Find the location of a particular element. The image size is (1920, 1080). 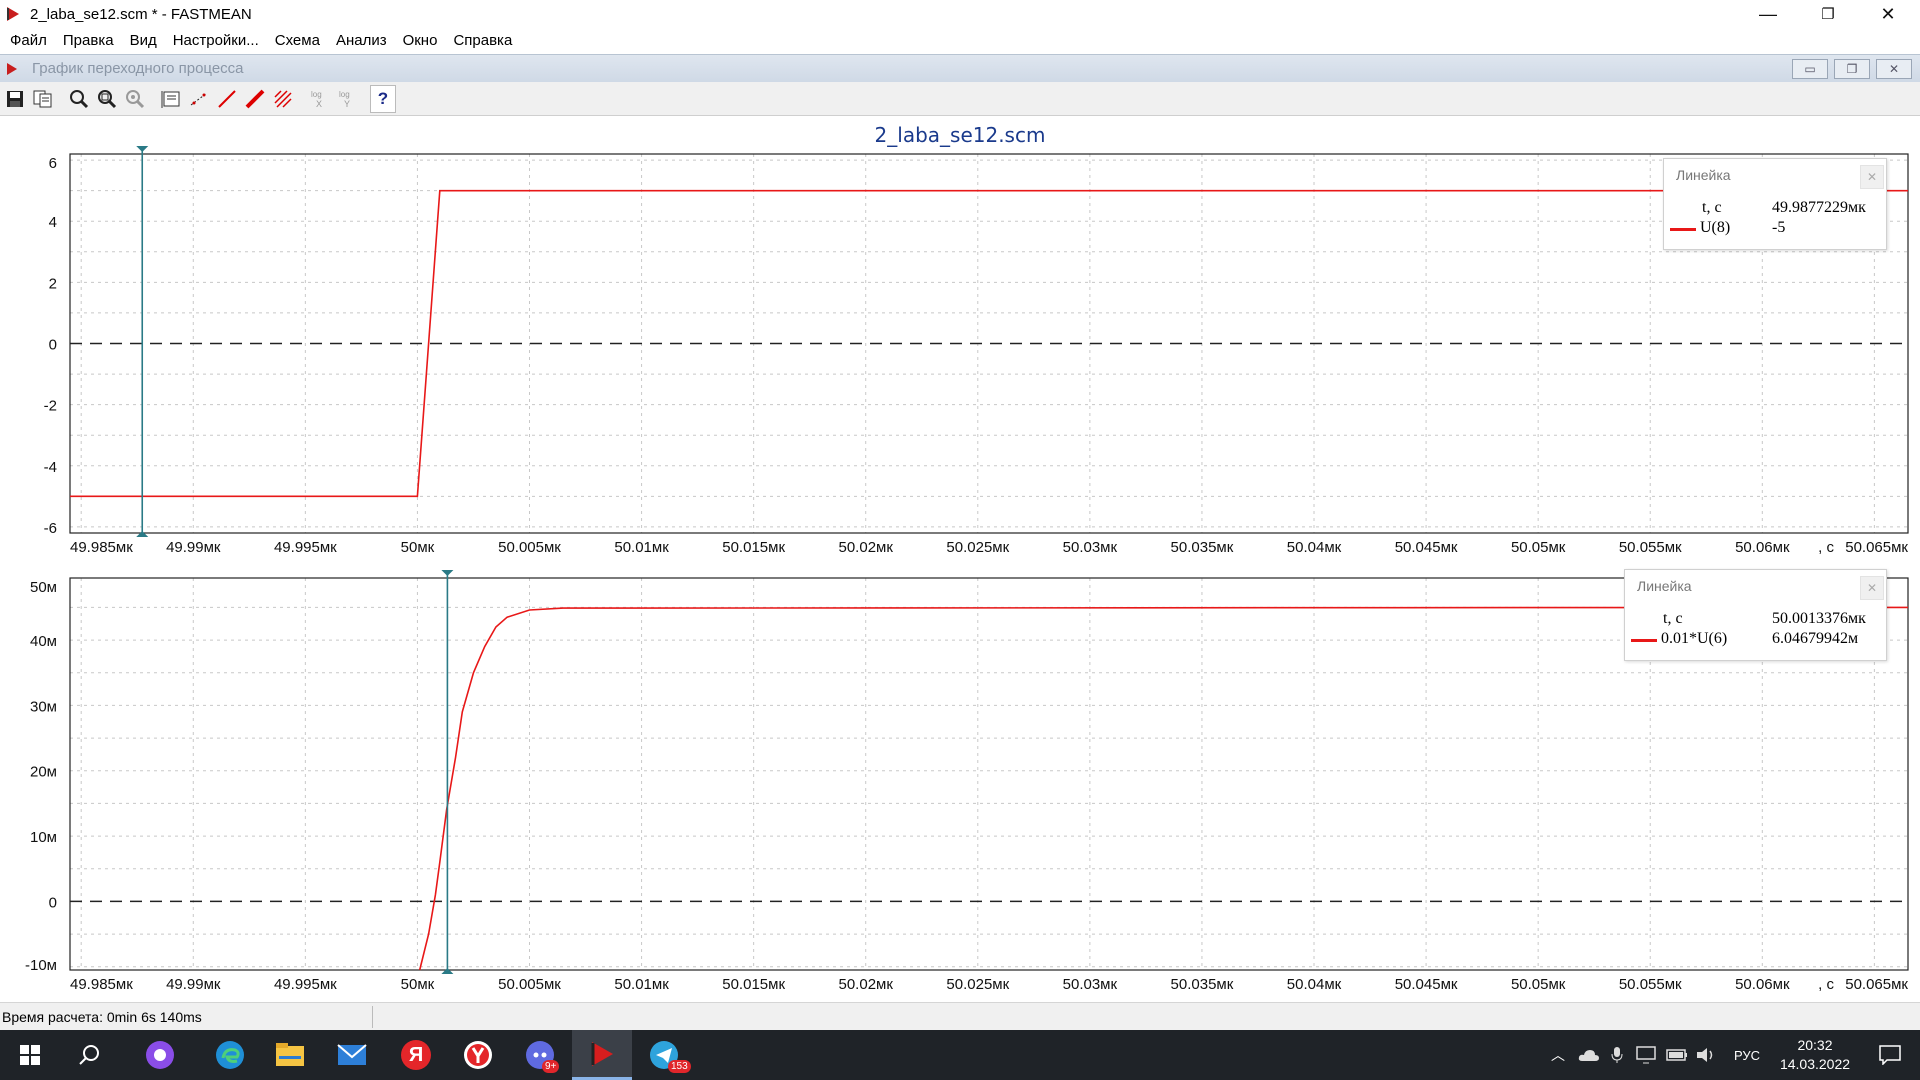

clock-time: 20:32 is located at coordinates (1815, 1045).